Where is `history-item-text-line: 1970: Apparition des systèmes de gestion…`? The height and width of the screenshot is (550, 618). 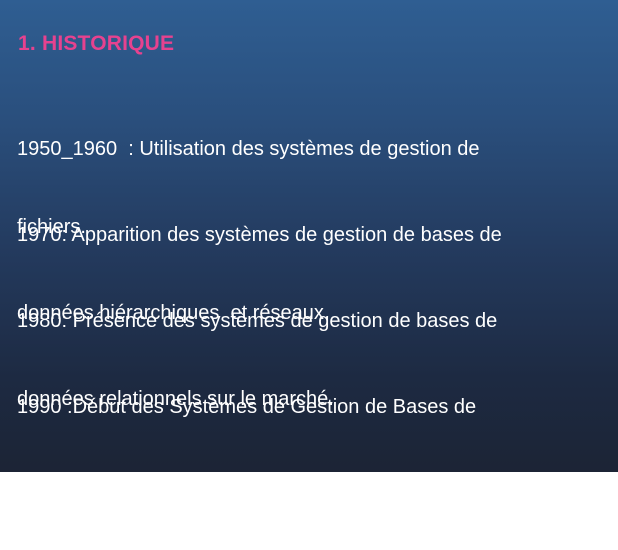 history-item-text-line: 1970: Apparition des systèmes de gestion… is located at coordinates (259, 235).